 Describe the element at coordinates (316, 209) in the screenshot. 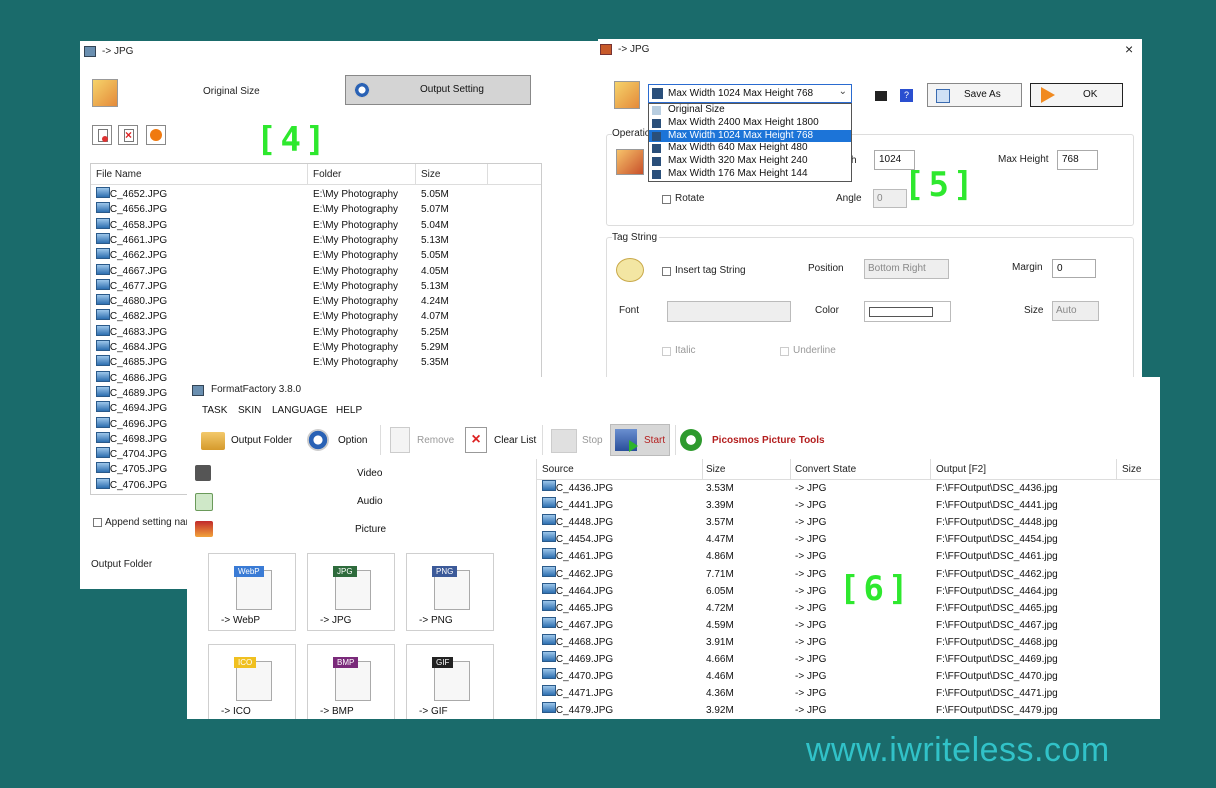

I see `table-row: DSC_4656.JPG E:\My Photography 5.07M` at that location.